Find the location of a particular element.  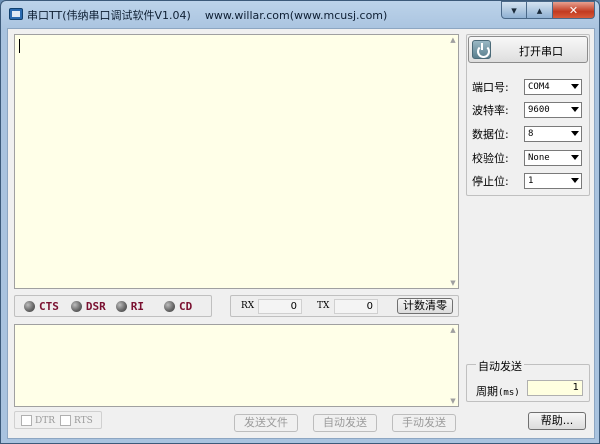

maximize-button: ▴ is located at coordinates (540, 10).